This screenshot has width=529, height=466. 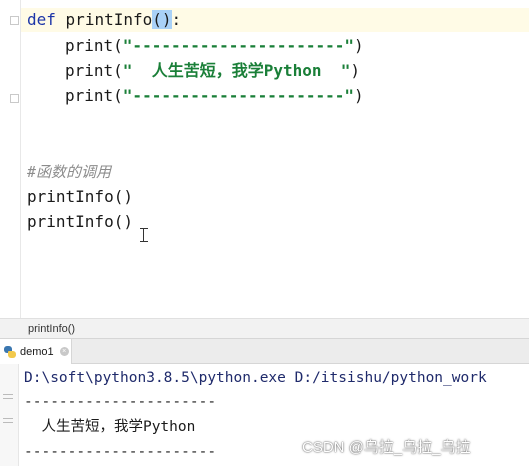 What do you see at coordinates (80, 222) in the screenshot?
I see `code-line-call-2: printInfo()` at bounding box center [80, 222].